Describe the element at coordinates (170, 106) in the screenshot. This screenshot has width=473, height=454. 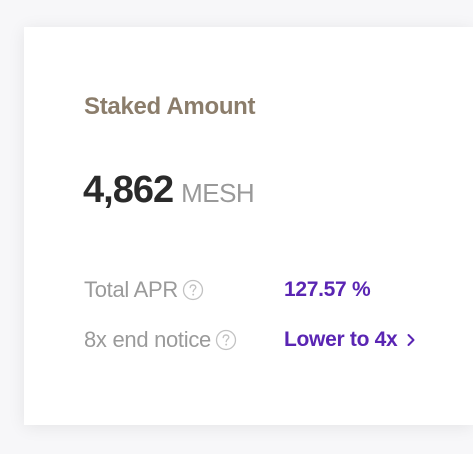
I see `card-title: Staked Amount` at that location.